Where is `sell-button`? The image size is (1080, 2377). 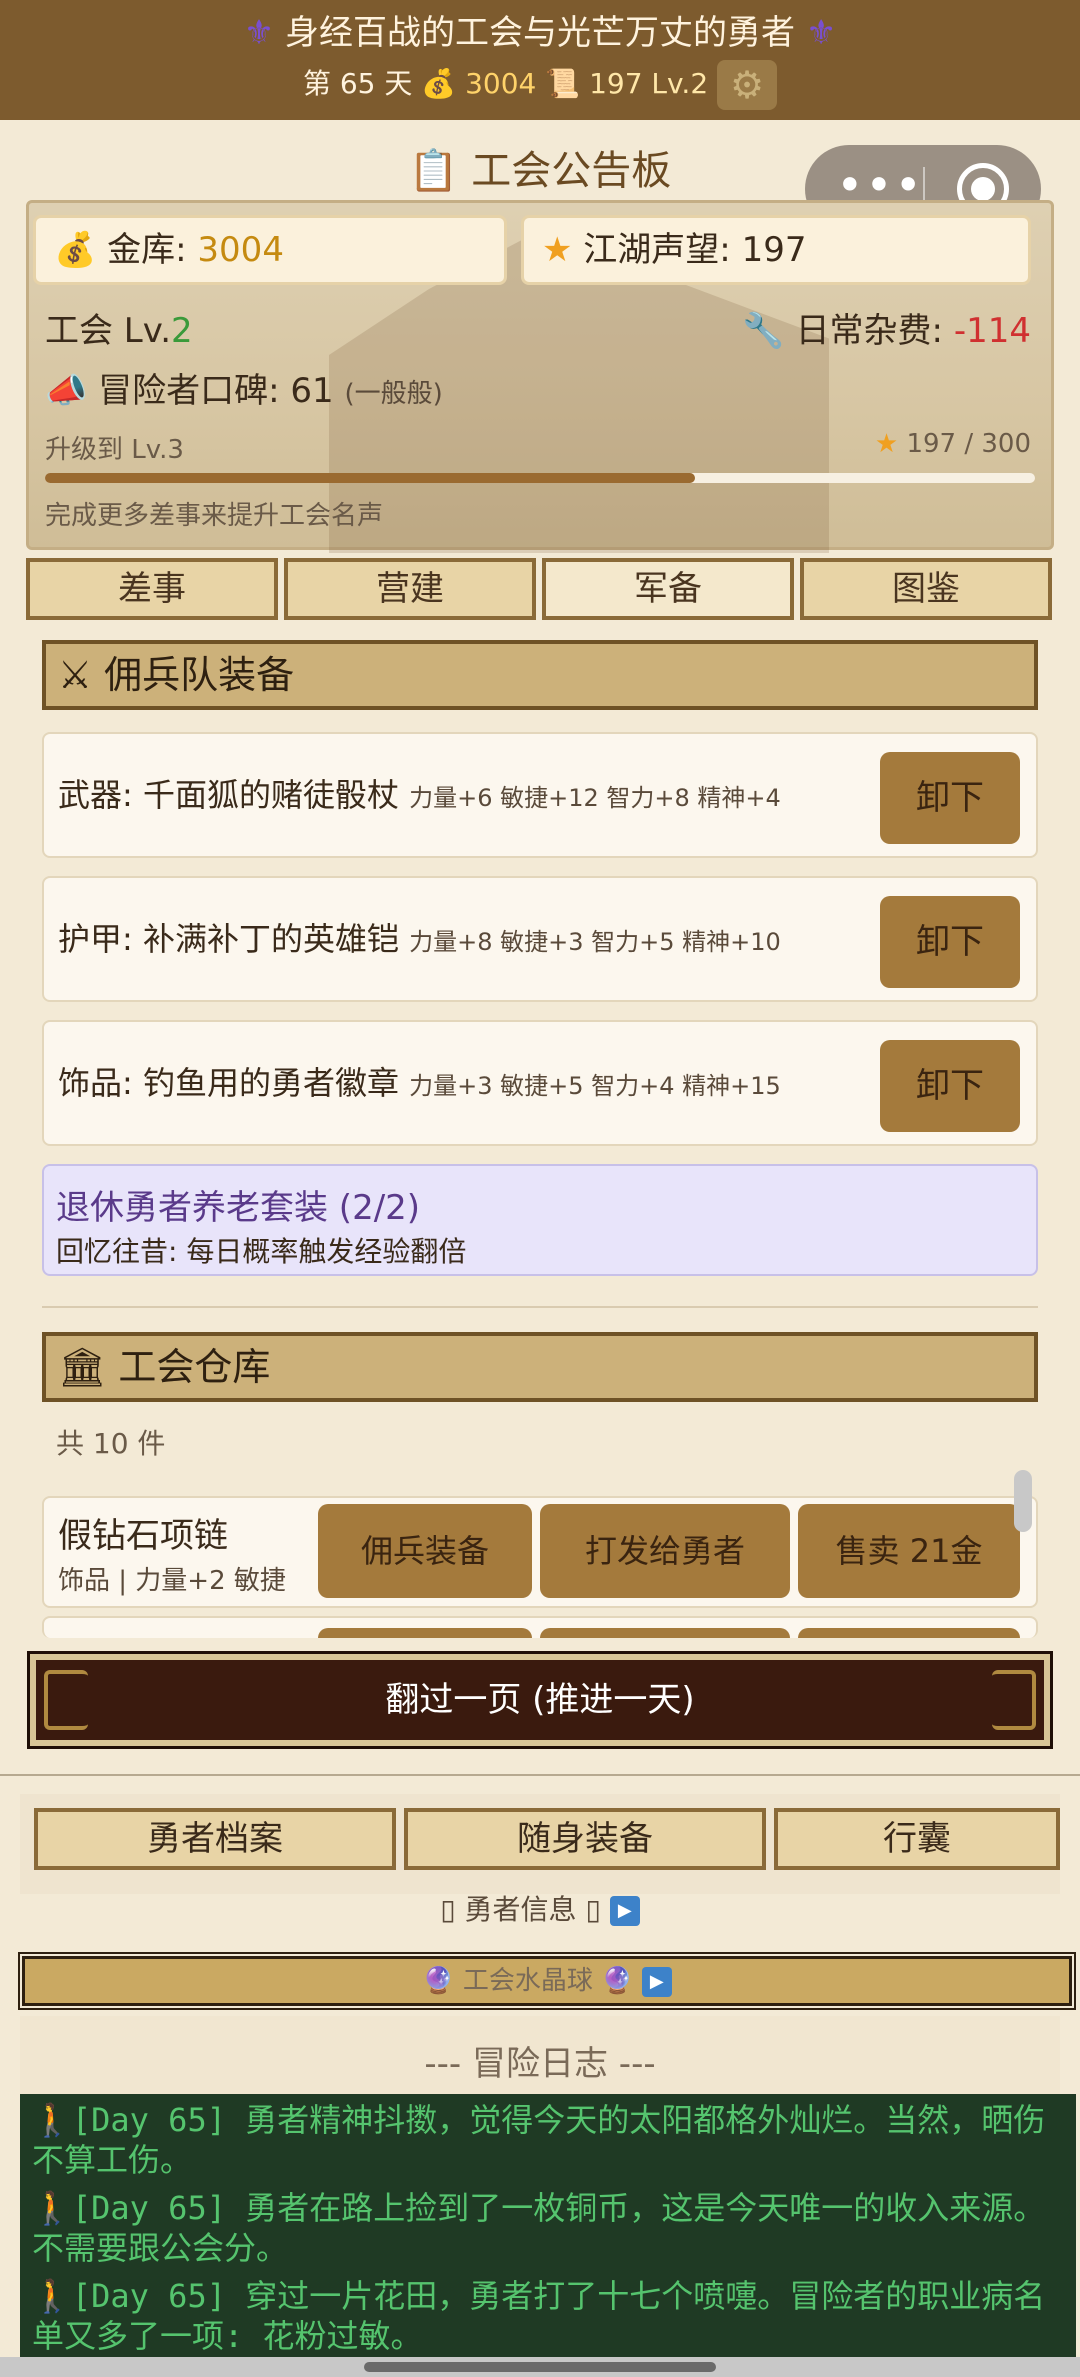
sell-button is located at coordinates (909, 1633).